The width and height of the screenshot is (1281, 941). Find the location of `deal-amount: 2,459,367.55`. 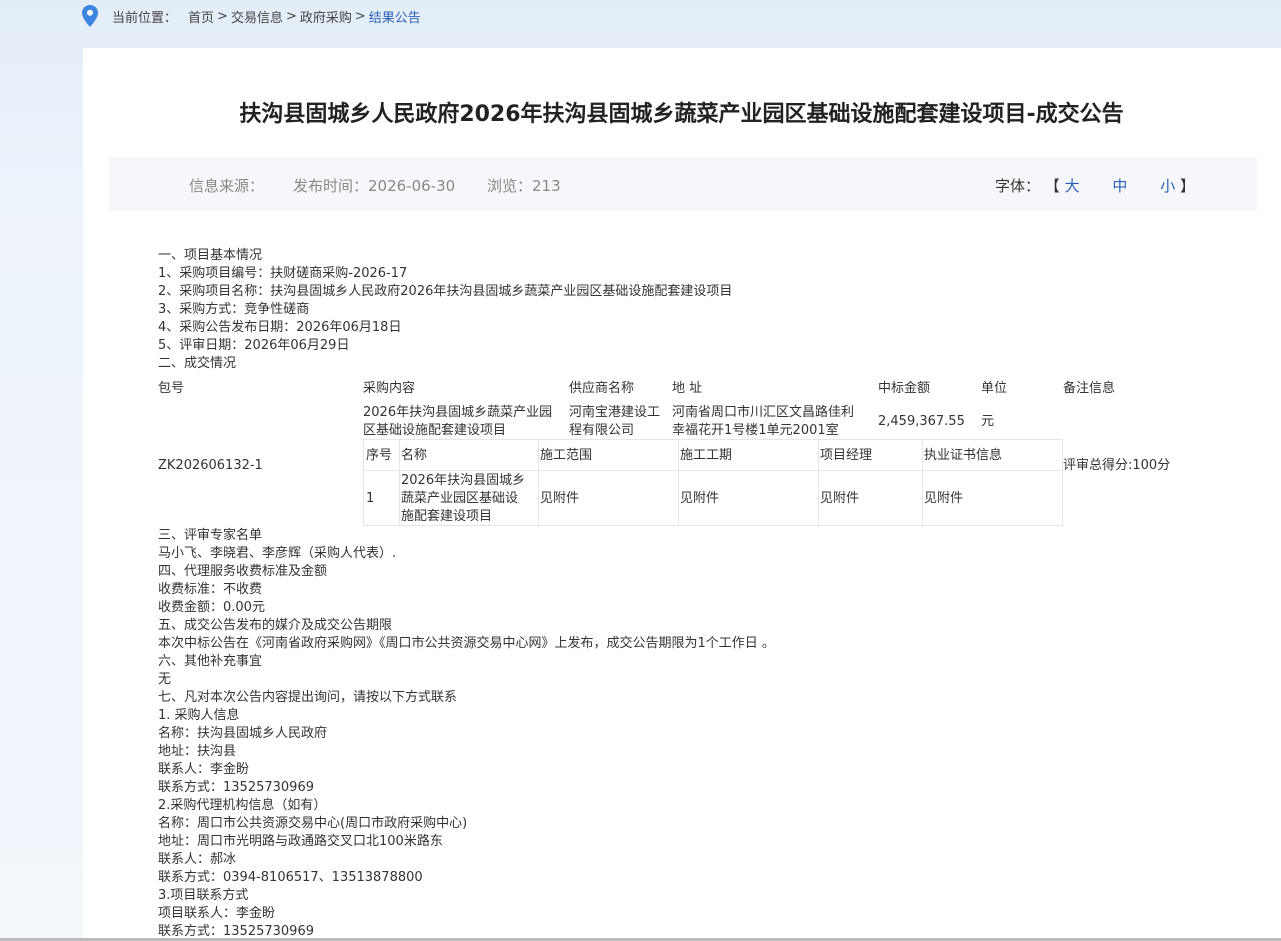

deal-amount: 2,459,367.55 is located at coordinates (921, 421).